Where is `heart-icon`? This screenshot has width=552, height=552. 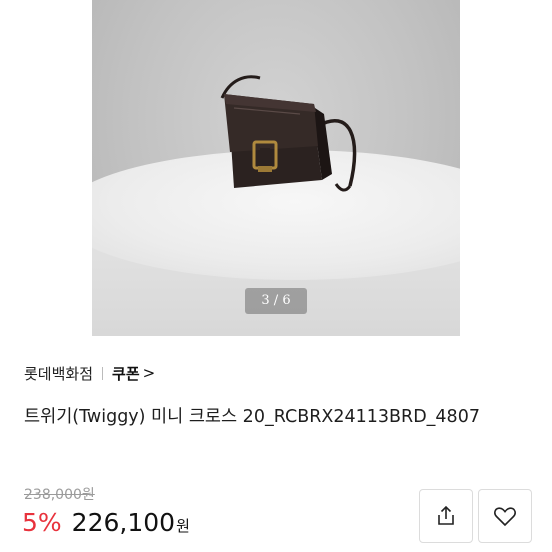 heart-icon is located at coordinates (505, 517).